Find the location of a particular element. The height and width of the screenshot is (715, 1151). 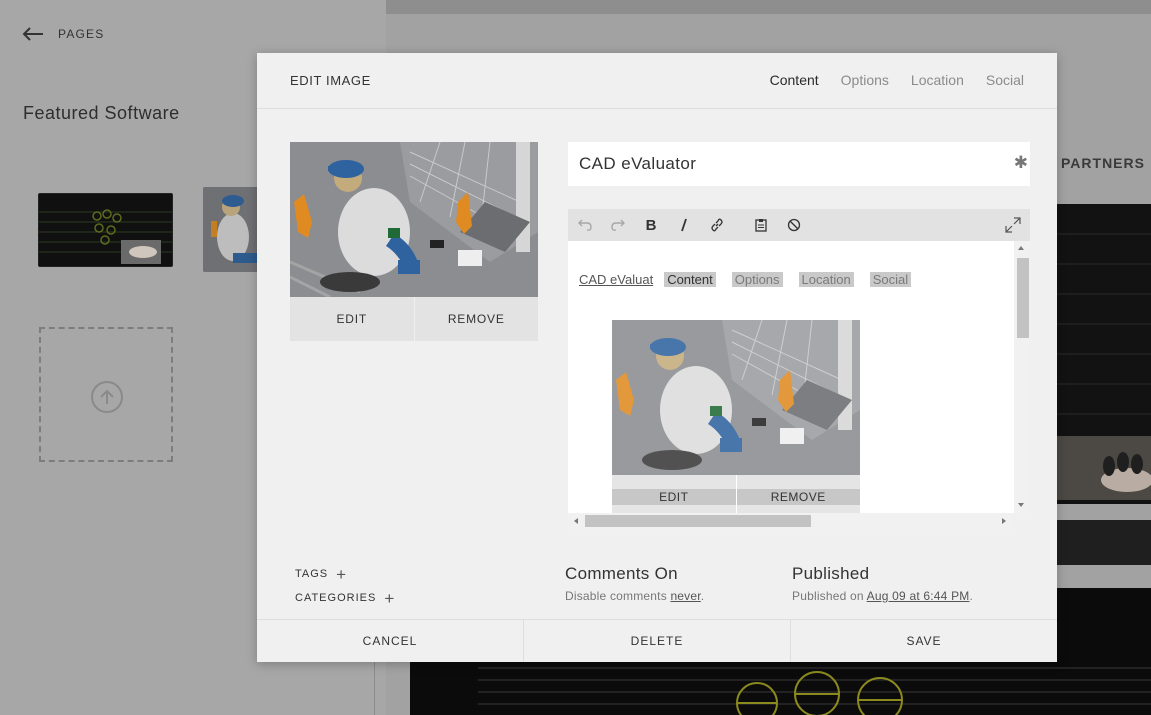

publish-date-link: Aug 09 at 6:44 PM is located at coordinates (918, 596).